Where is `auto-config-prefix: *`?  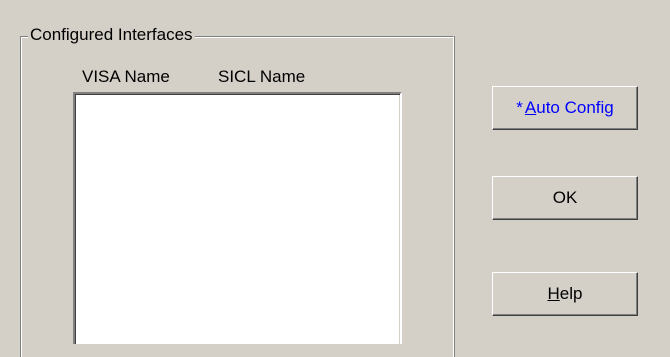 auto-config-prefix: * is located at coordinates (519, 107).